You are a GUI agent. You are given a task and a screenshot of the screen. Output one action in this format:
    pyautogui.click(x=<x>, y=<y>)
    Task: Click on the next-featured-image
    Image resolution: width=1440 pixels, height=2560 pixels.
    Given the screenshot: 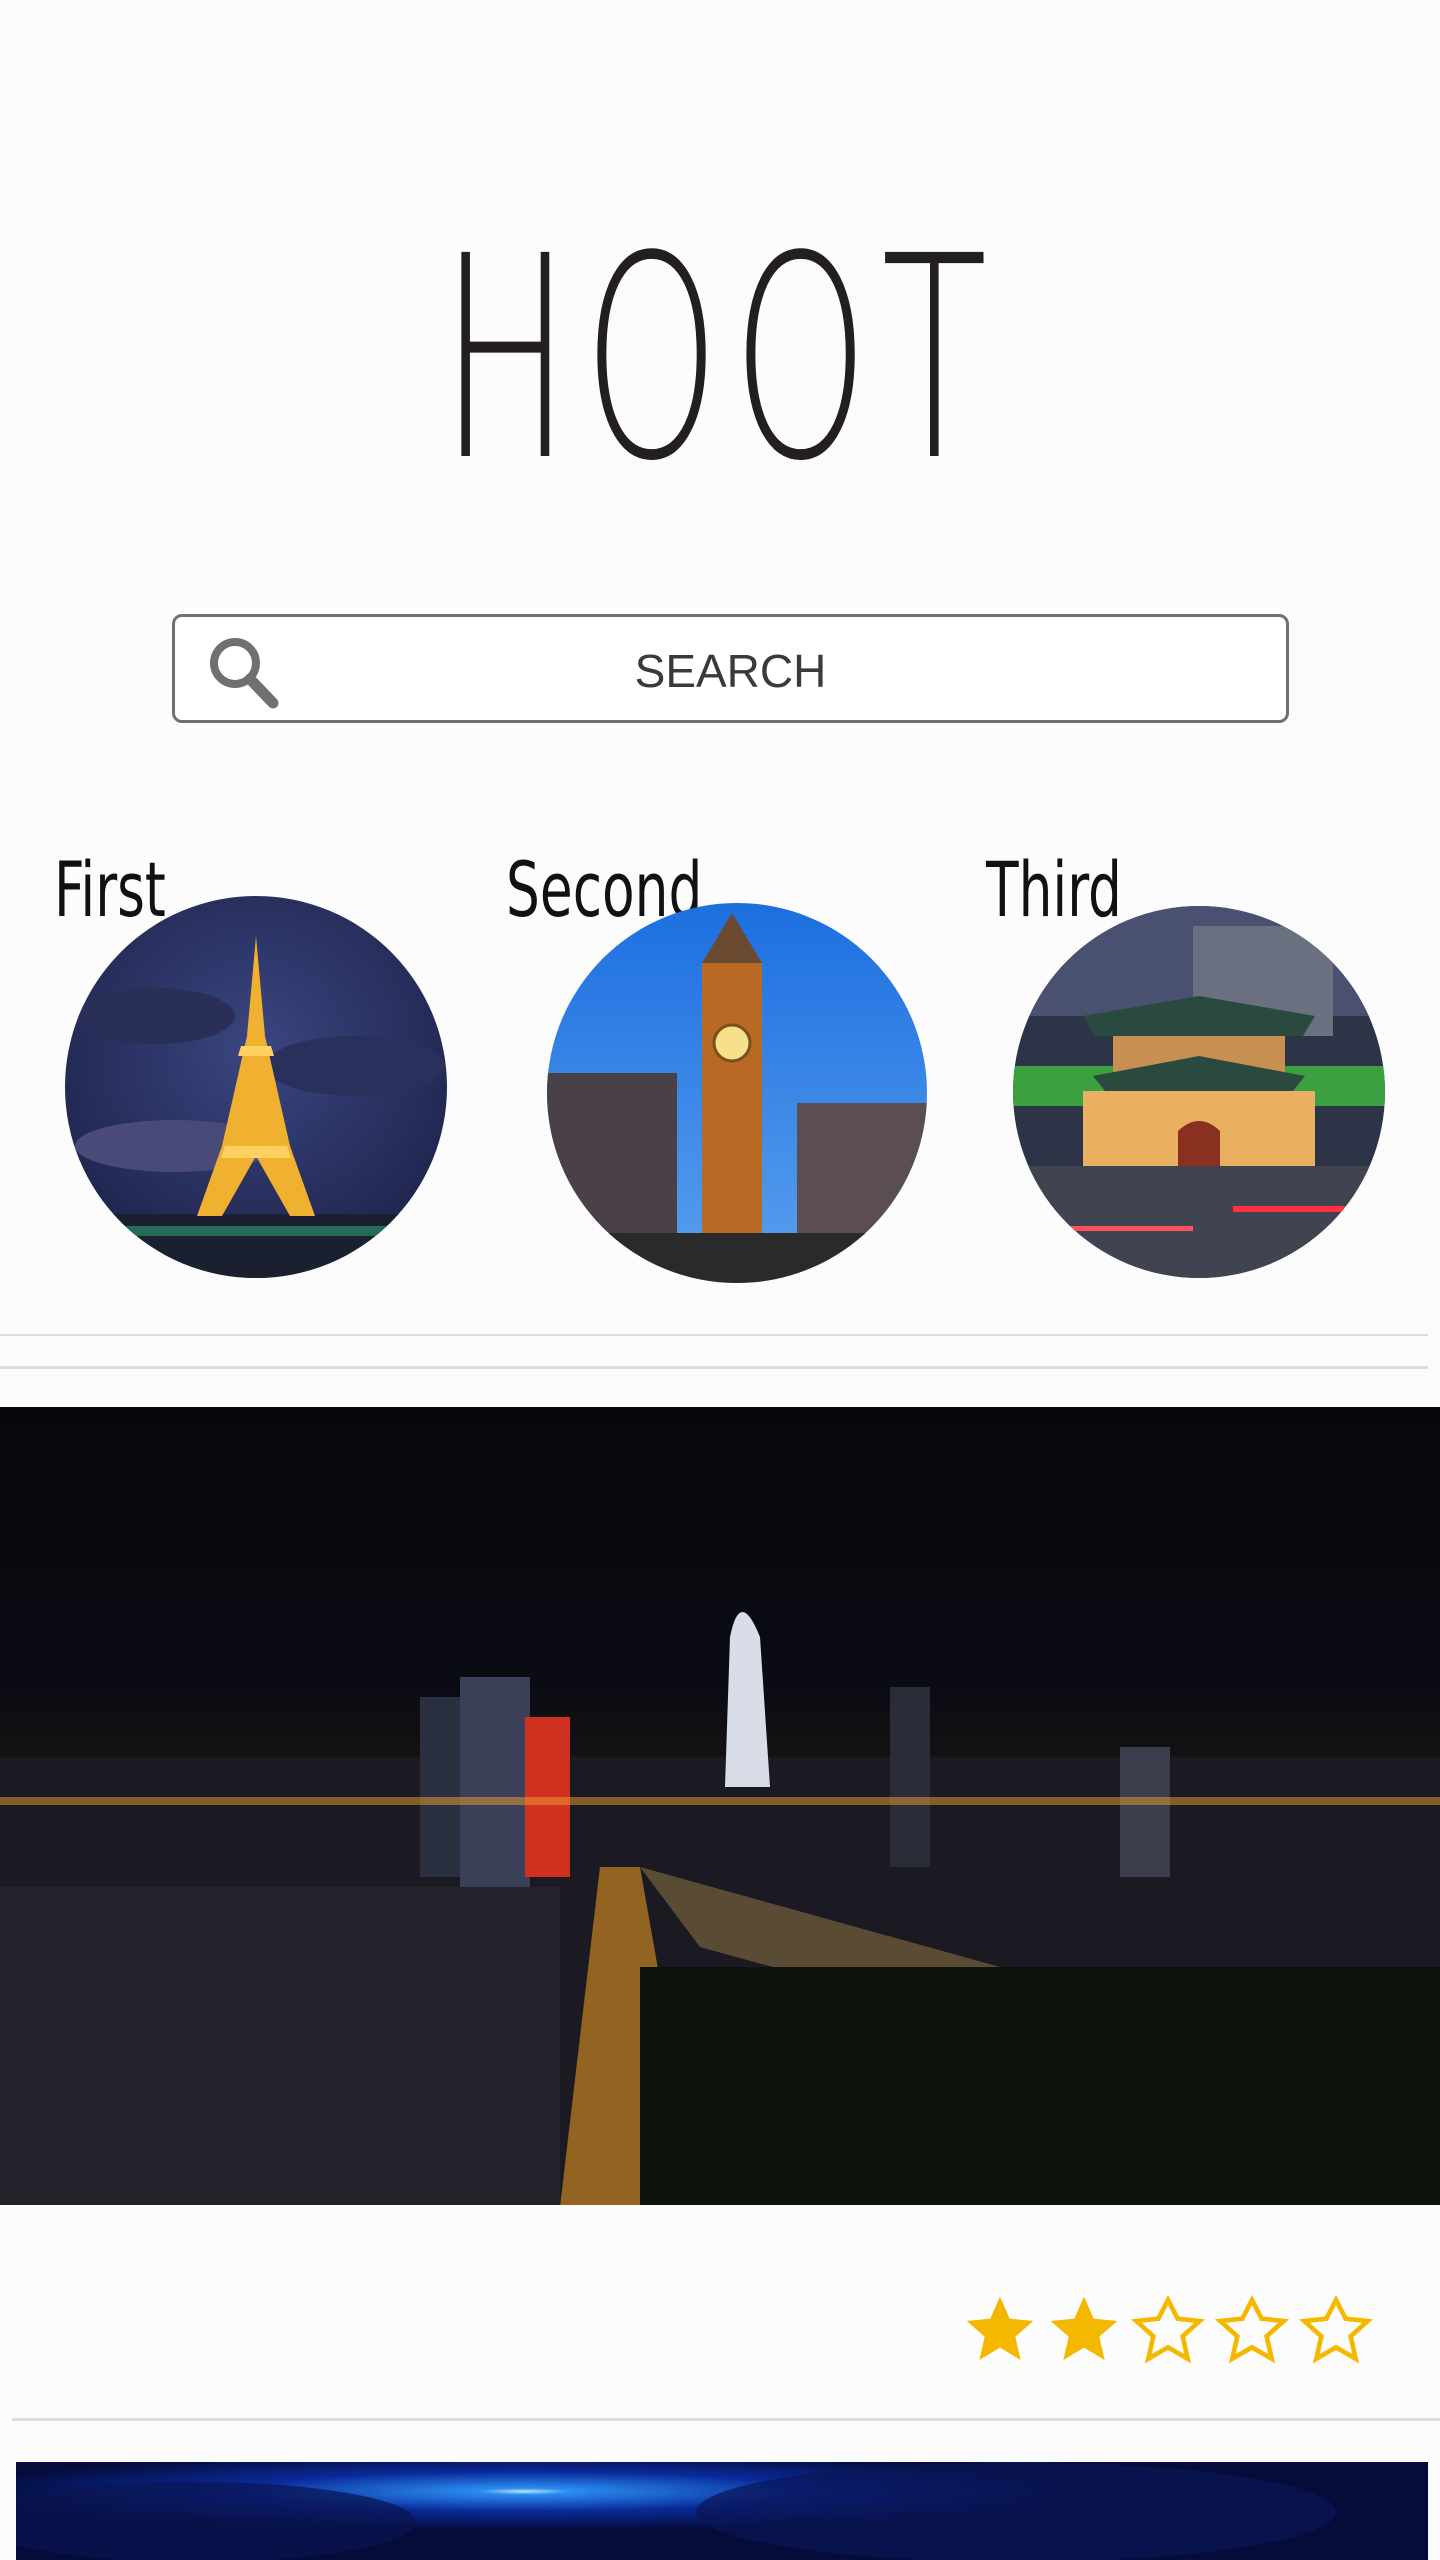 What is the action you would take?
    pyautogui.click(x=722, y=2511)
    